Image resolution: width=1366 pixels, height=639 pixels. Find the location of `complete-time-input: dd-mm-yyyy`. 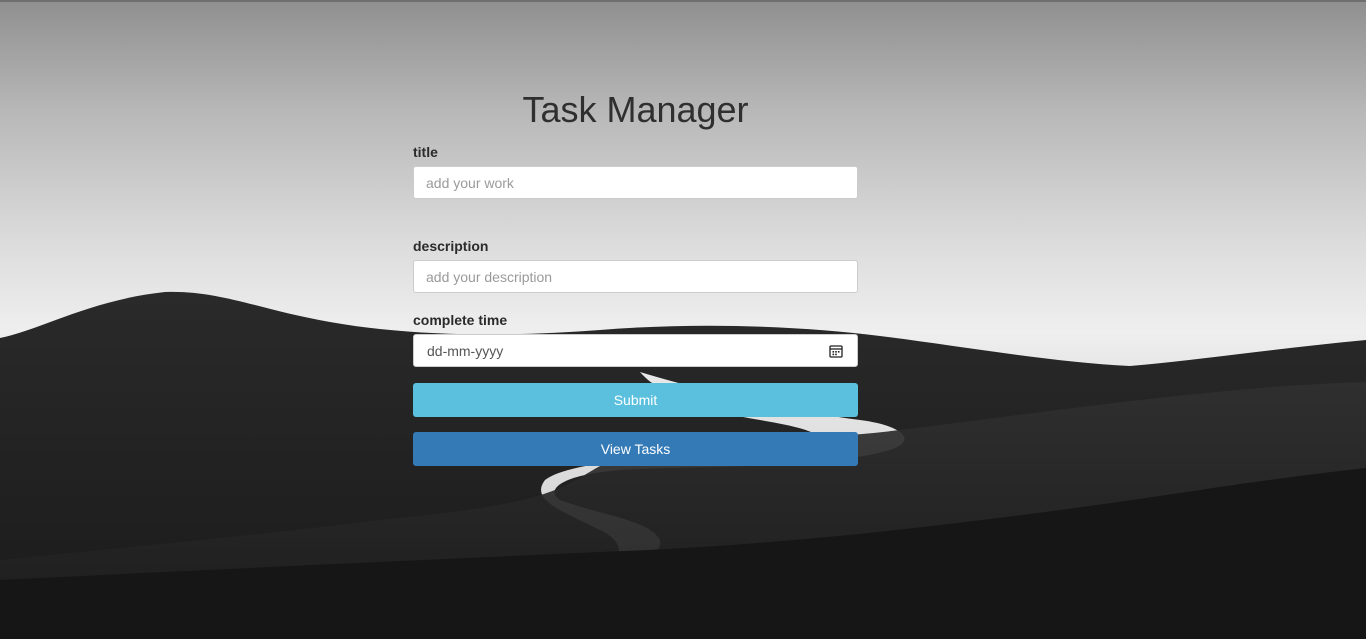

complete-time-input: dd-mm-yyyy is located at coordinates (635, 350).